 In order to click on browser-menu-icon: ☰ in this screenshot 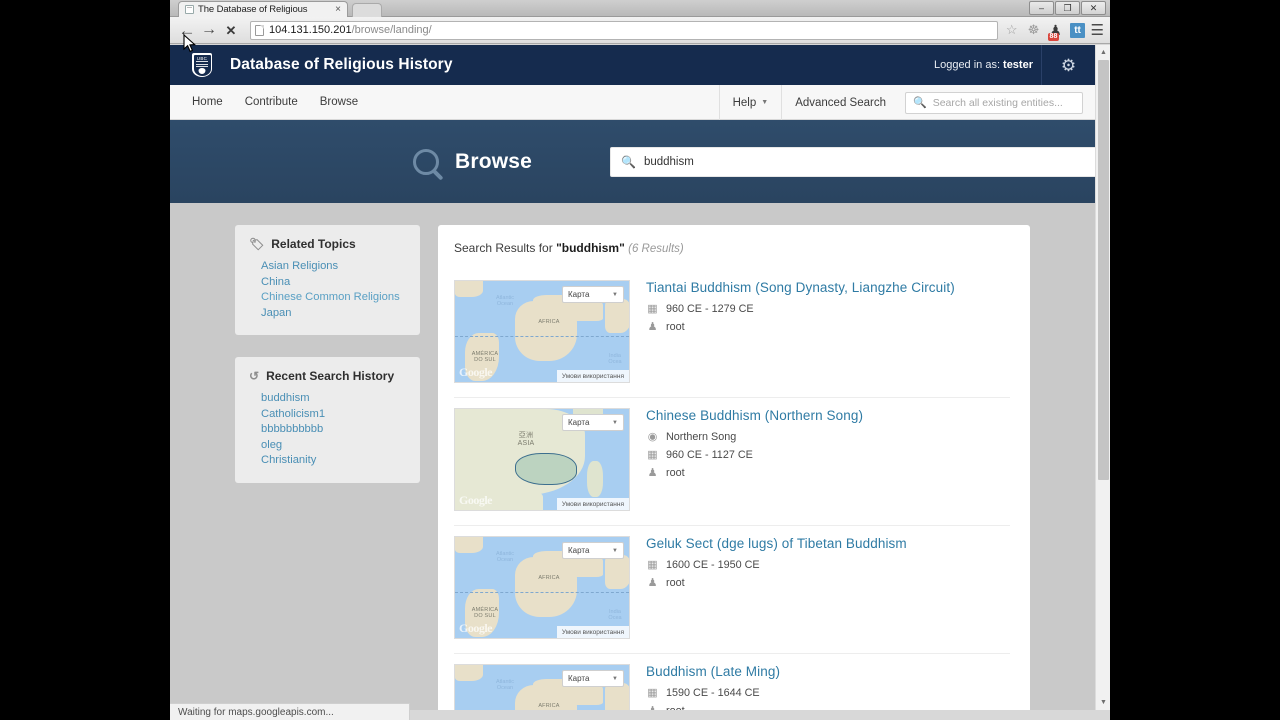, I will do `click(1097, 30)`.